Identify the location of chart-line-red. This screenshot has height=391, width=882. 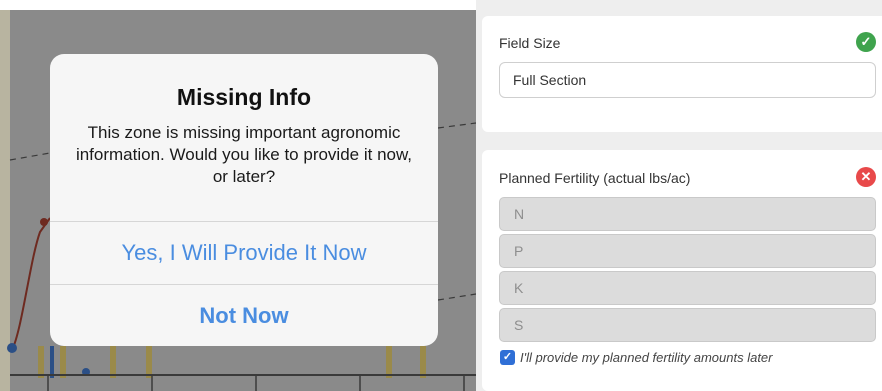
(31, 284).